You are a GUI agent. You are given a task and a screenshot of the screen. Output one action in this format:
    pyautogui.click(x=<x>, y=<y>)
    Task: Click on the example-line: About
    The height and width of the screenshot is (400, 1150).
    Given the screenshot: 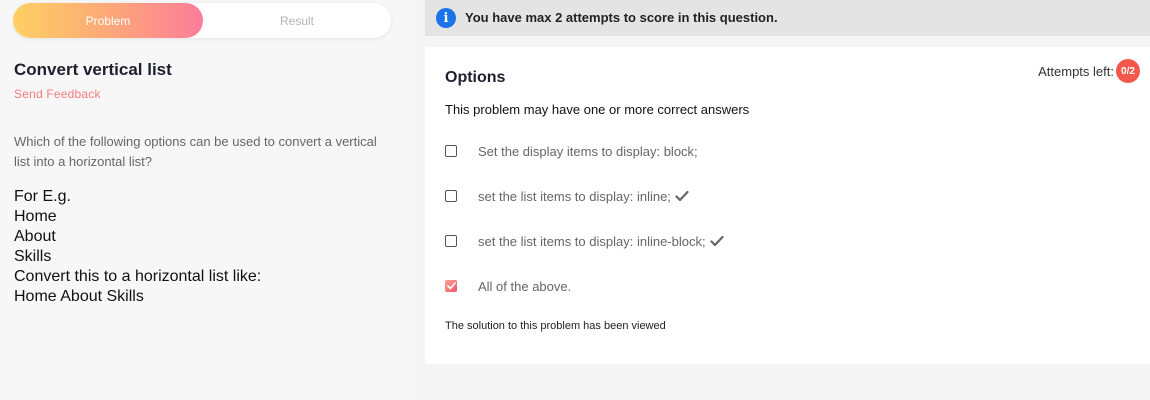 What is the action you would take?
    pyautogui.click(x=35, y=236)
    